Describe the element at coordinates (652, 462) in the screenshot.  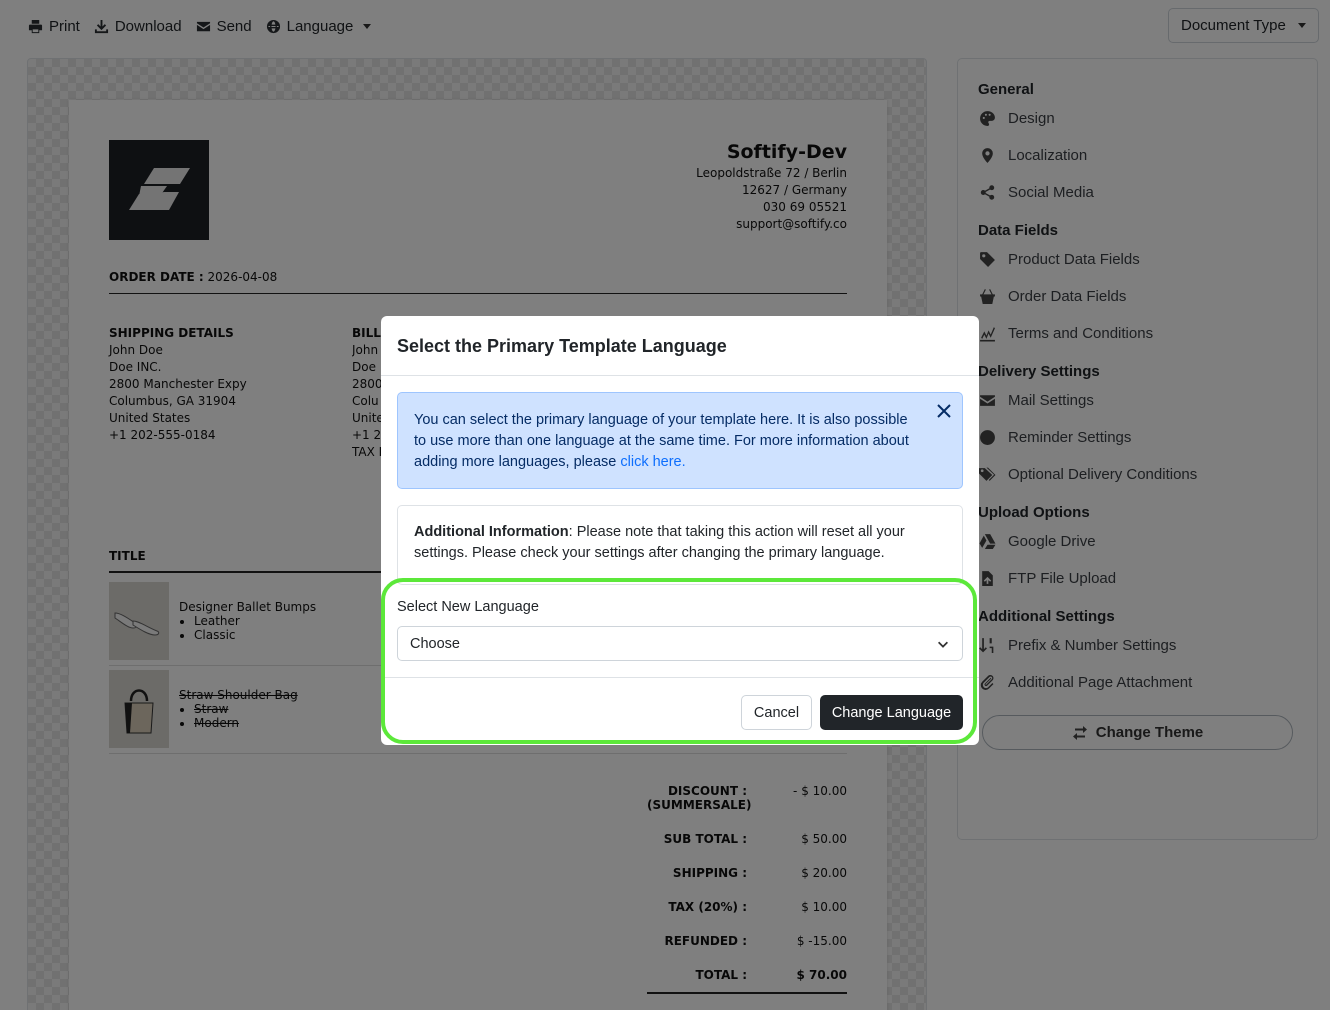
I see `info-alert-link: click here.` at that location.